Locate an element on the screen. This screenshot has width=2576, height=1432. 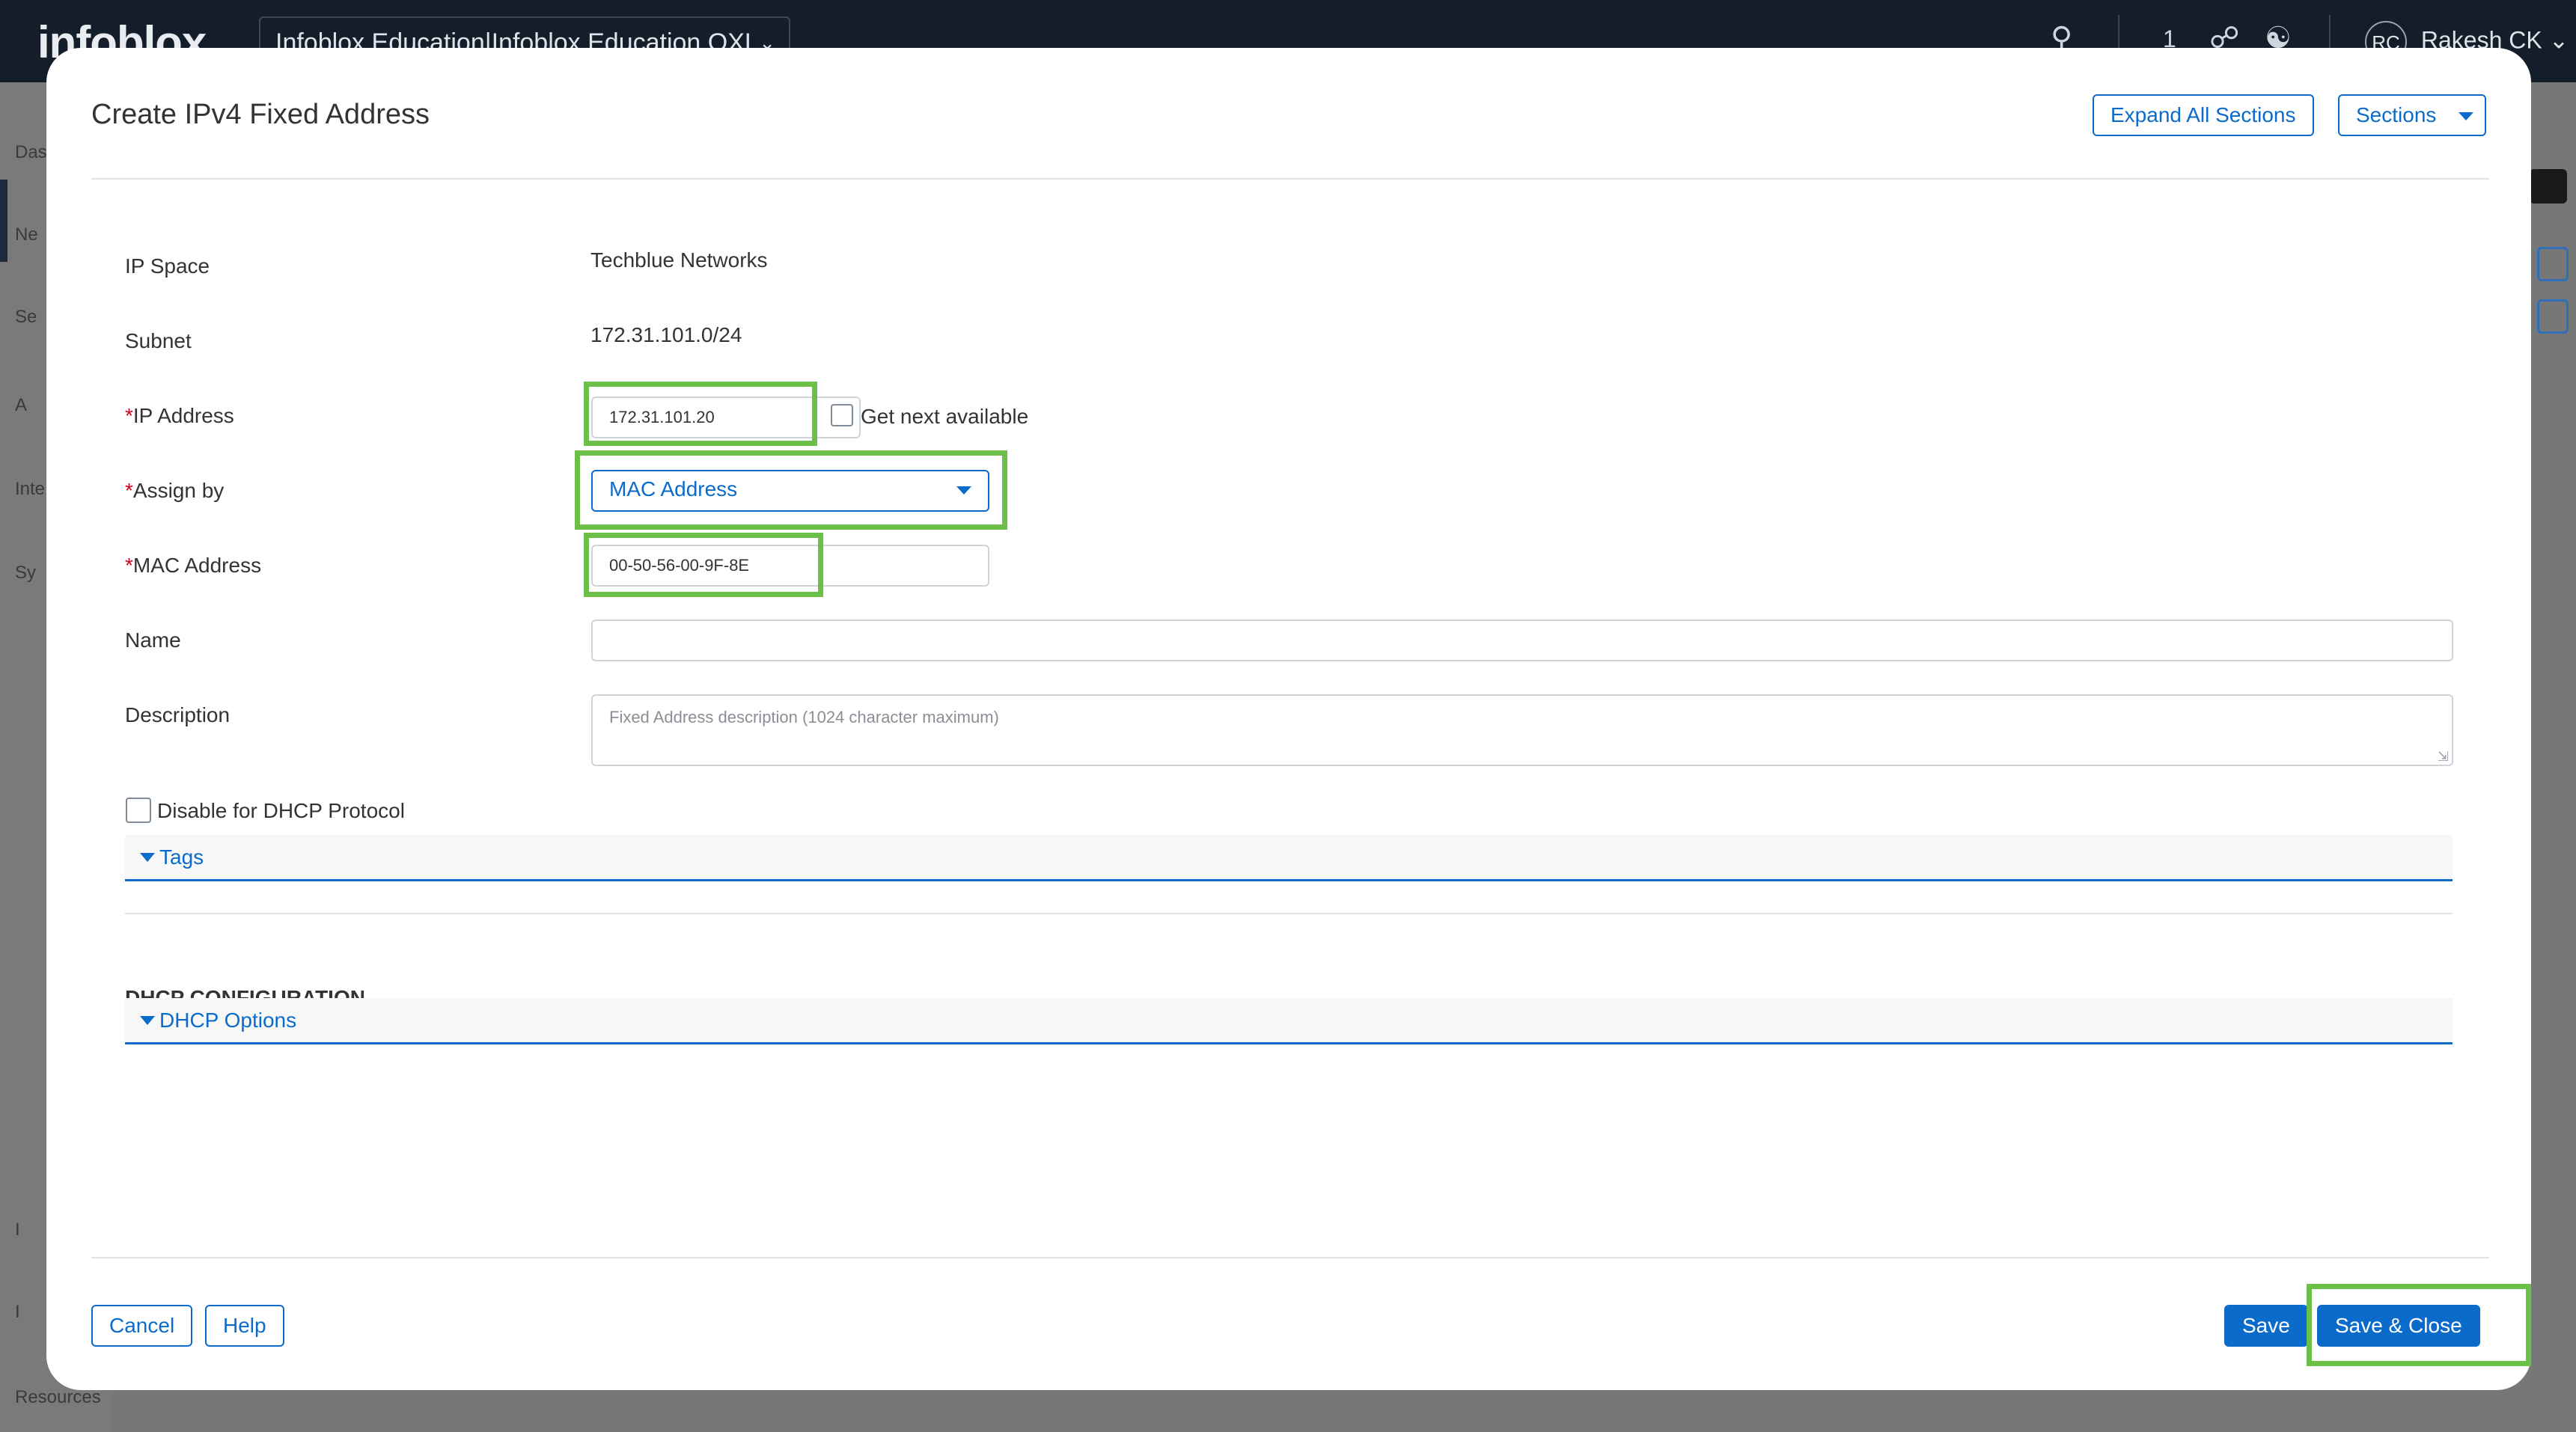
sections-dropdown-button: Sections is located at coordinates (2412, 115).